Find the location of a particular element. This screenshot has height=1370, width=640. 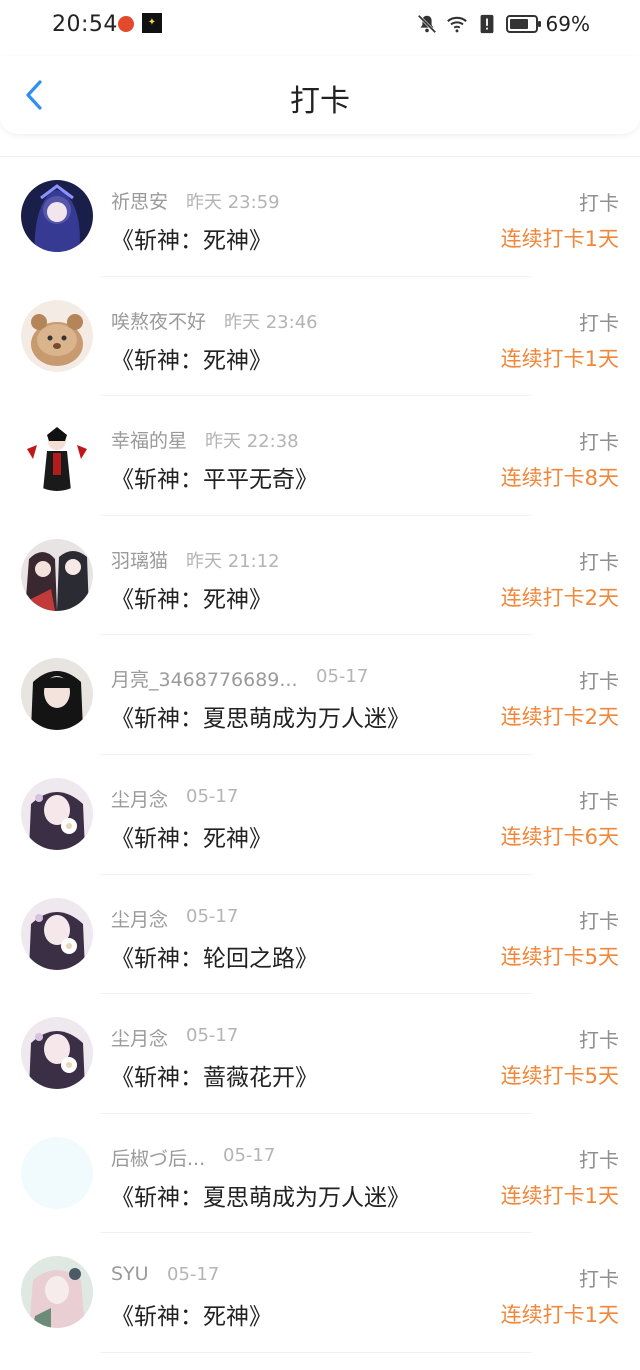

page-title: 打卡 is located at coordinates (320, 101).